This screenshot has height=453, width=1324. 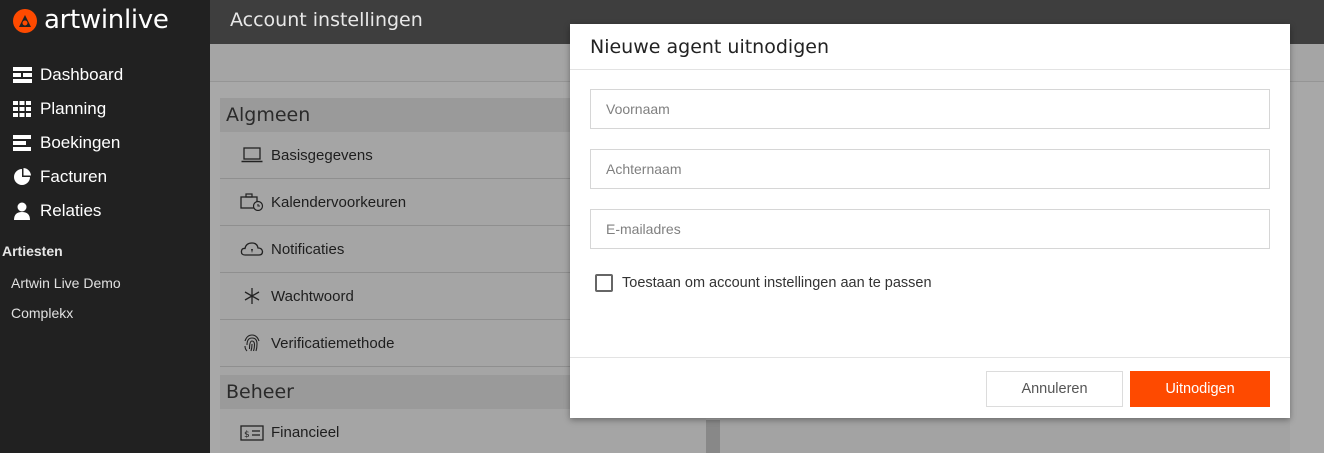 What do you see at coordinates (80, 142) in the screenshot?
I see `nav-item-label: Boekingen` at bounding box center [80, 142].